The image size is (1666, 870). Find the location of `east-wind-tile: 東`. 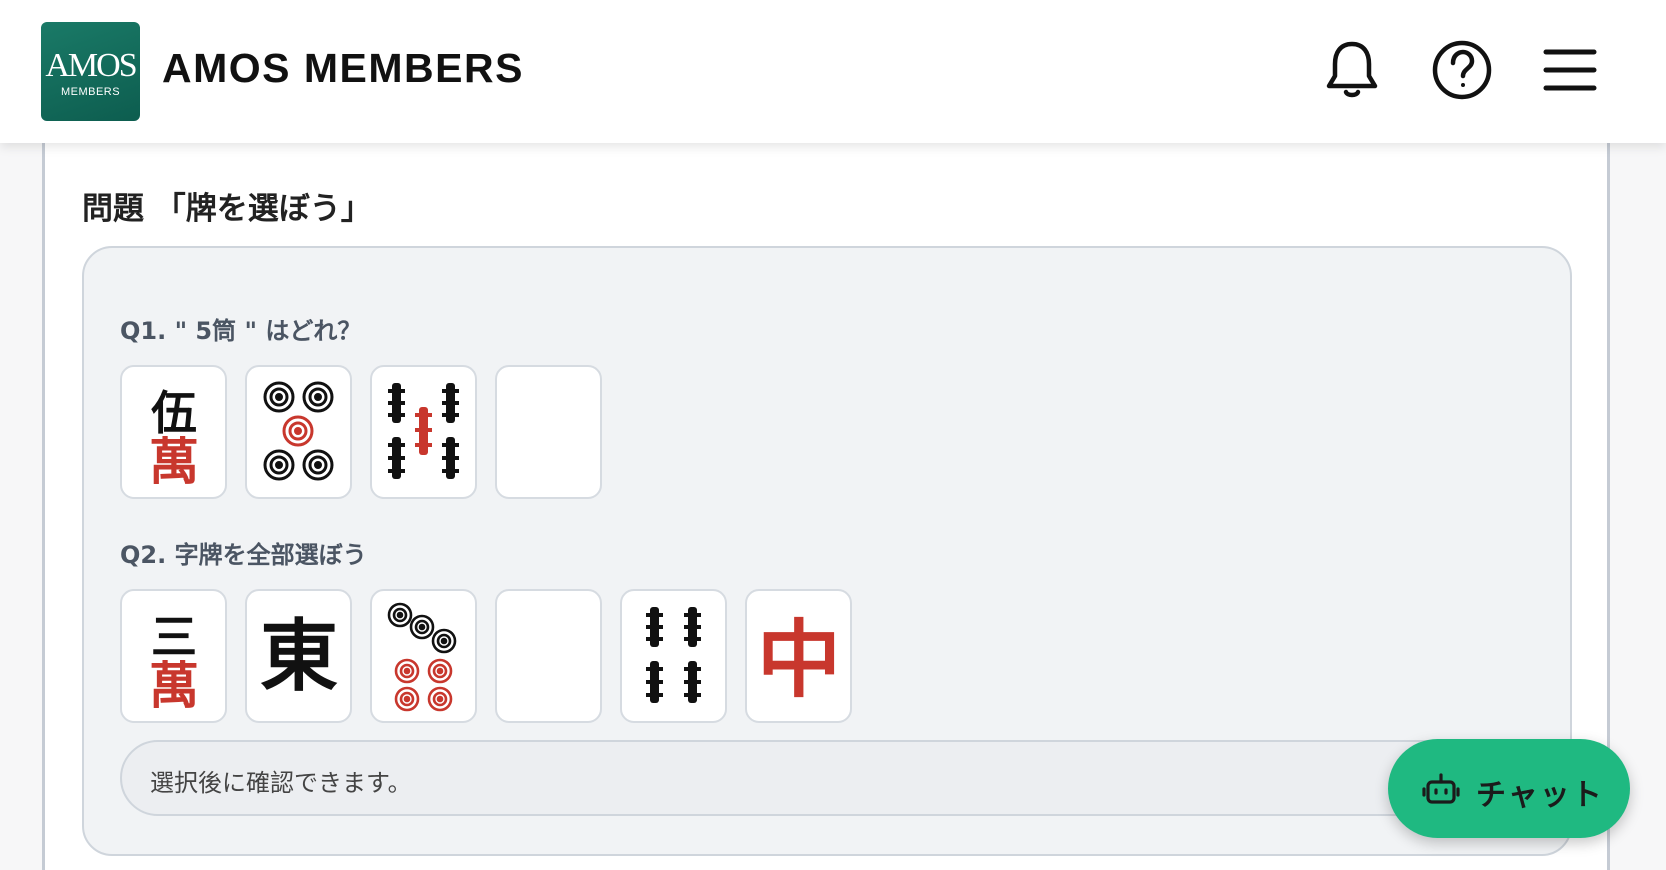

east-wind-tile: 東 is located at coordinates (298, 656).